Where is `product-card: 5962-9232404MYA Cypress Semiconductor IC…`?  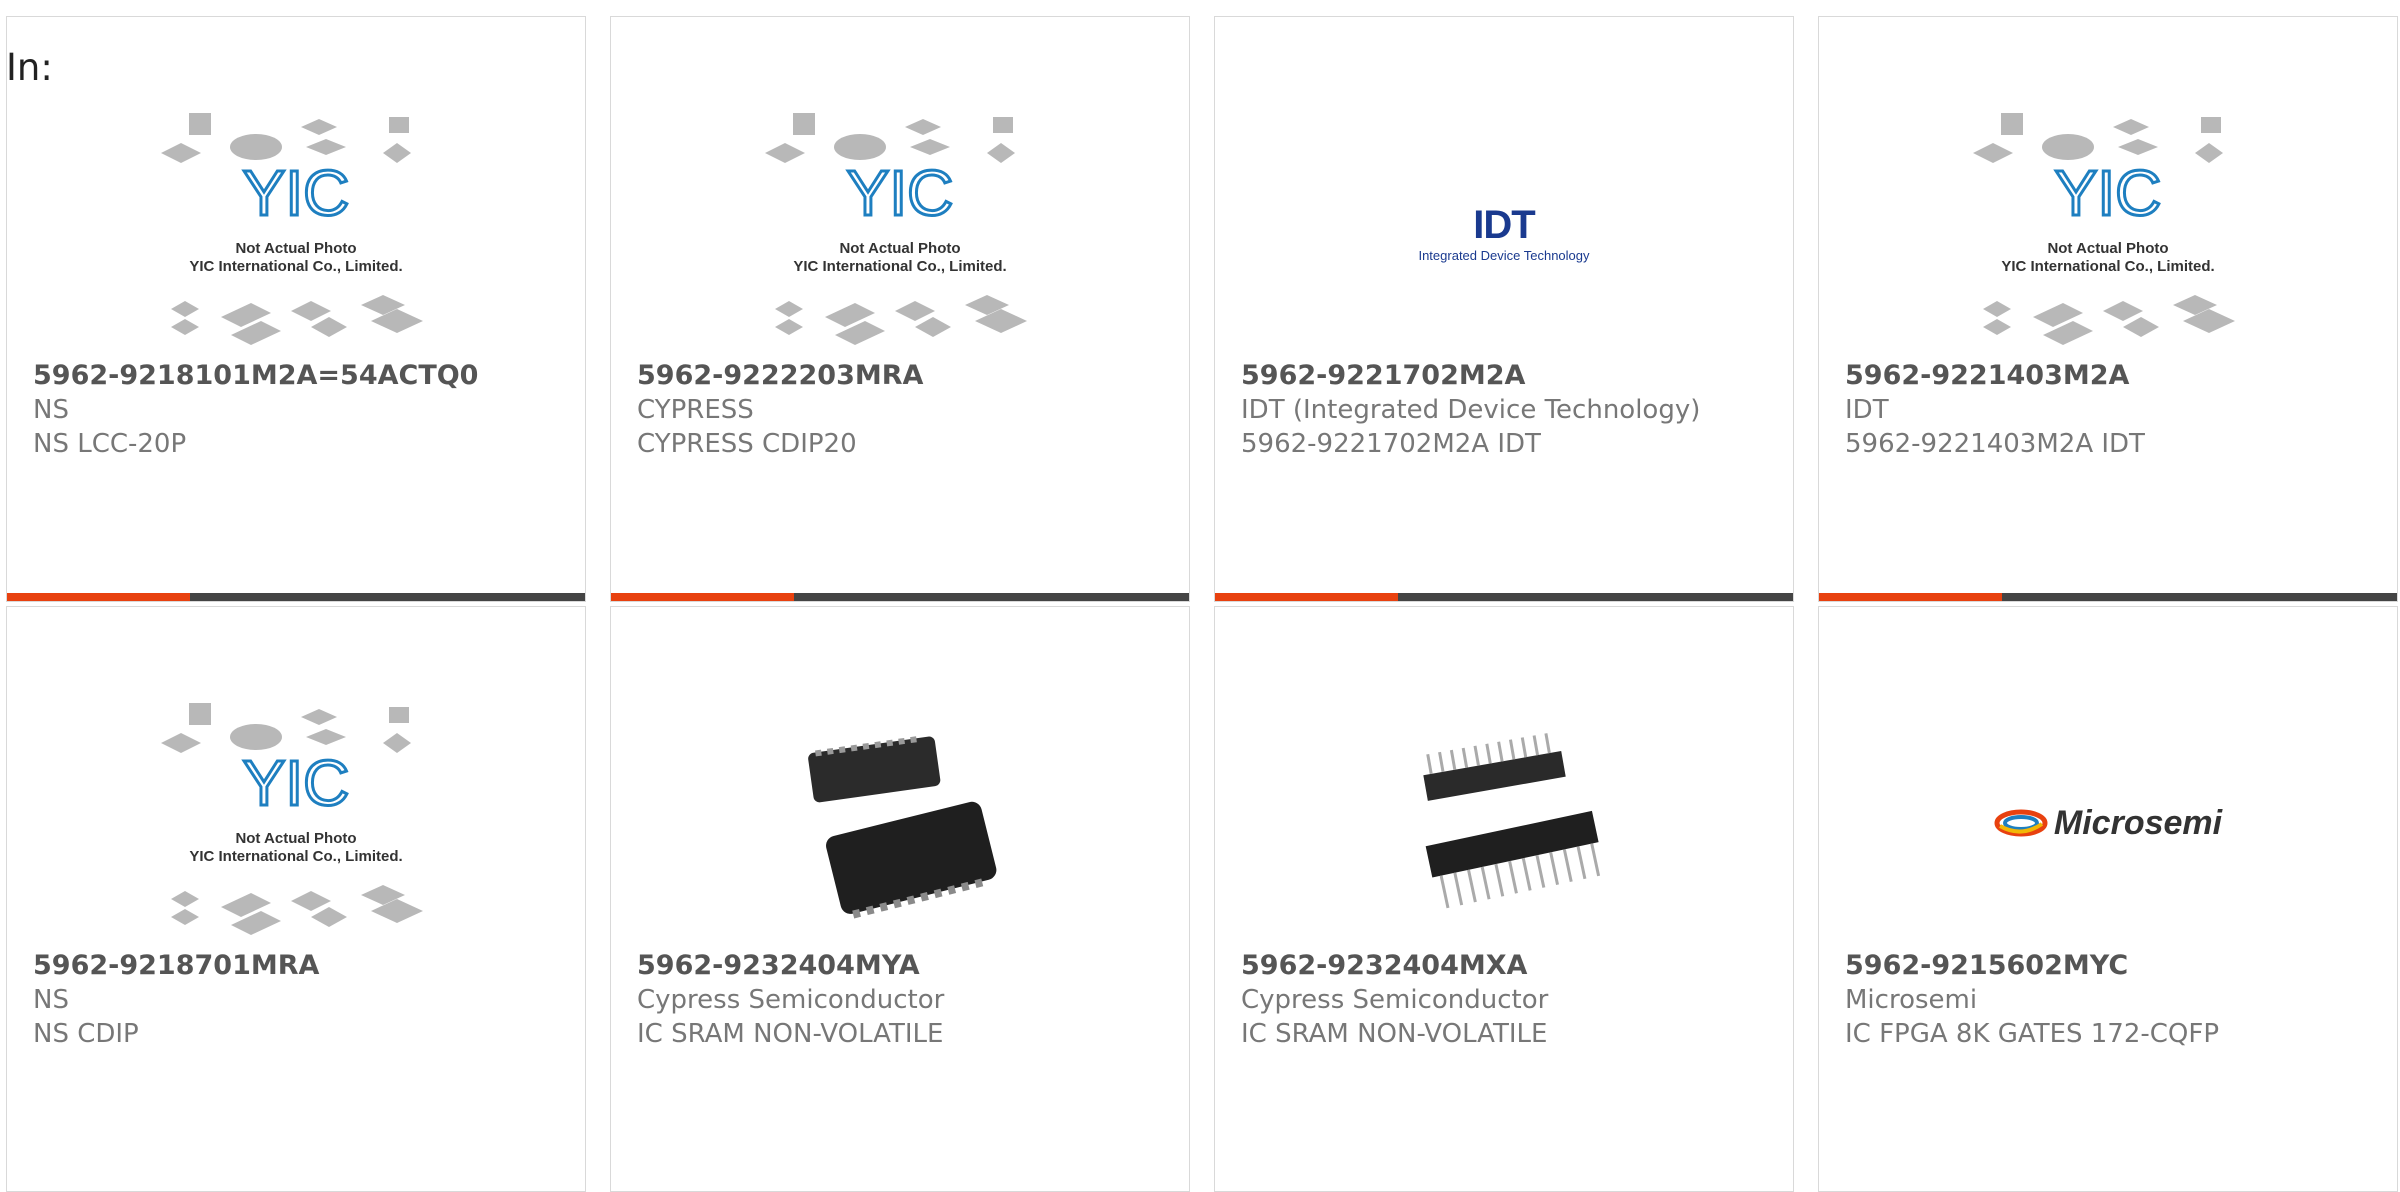 product-card: 5962-9232404MYA Cypress Semiconductor IC… is located at coordinates (900, 899).